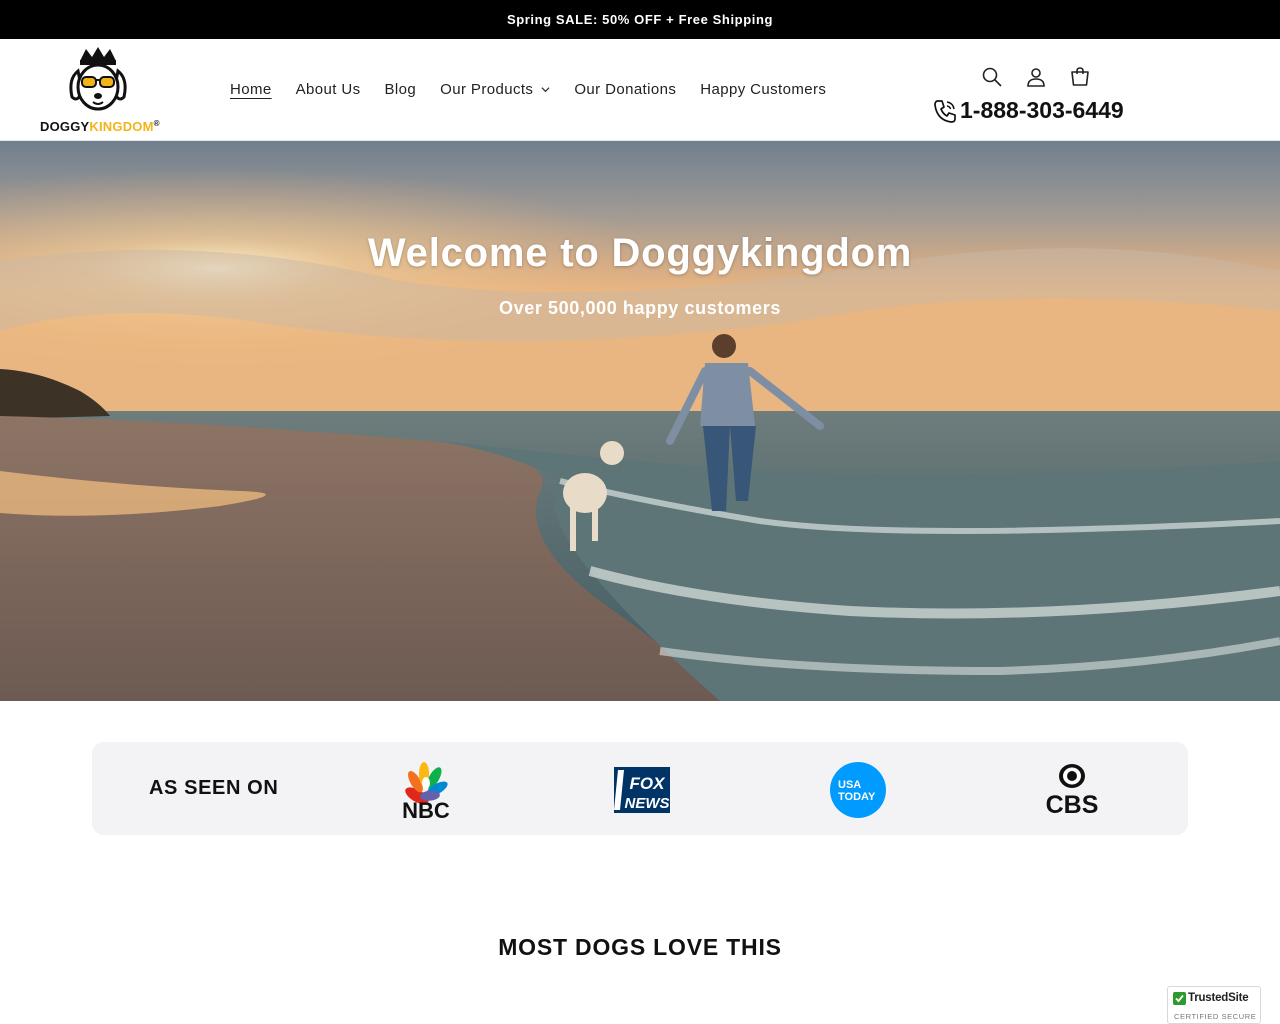 The height and width of the screenshot is (1024, 1280). What do you see at coordinates (857, 797) in the screenshot?
I see `svg-text: TODAY` at bounding box center [857, 797].